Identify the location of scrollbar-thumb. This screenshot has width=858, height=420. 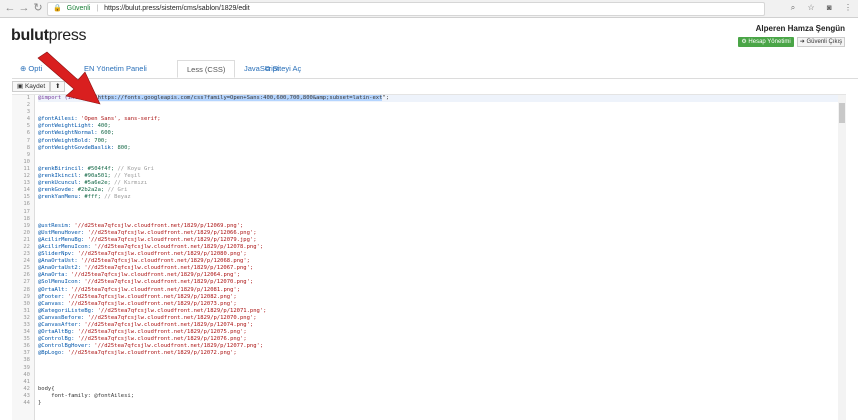
(842, 113).